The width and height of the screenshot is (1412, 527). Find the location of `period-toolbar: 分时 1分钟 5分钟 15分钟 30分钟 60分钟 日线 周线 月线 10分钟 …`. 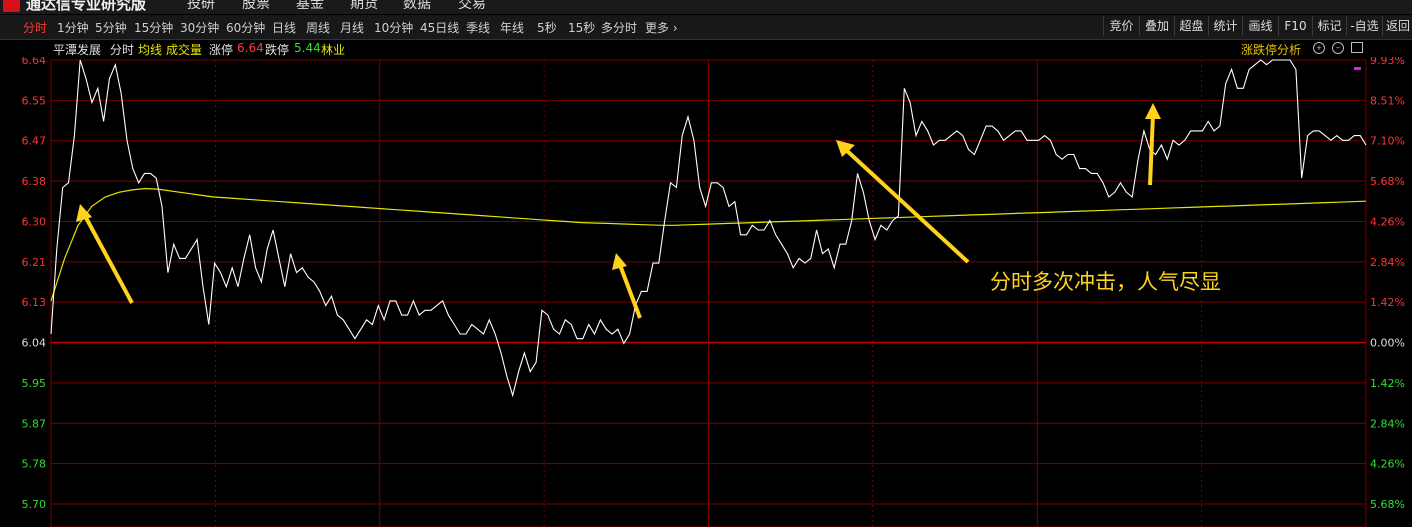

period-toolbar: 分时 1分钟 5分钟 15分钟 30分钟 60分钟 日线 周线 月线 10分钟 … is located at coordinates (706, 27).